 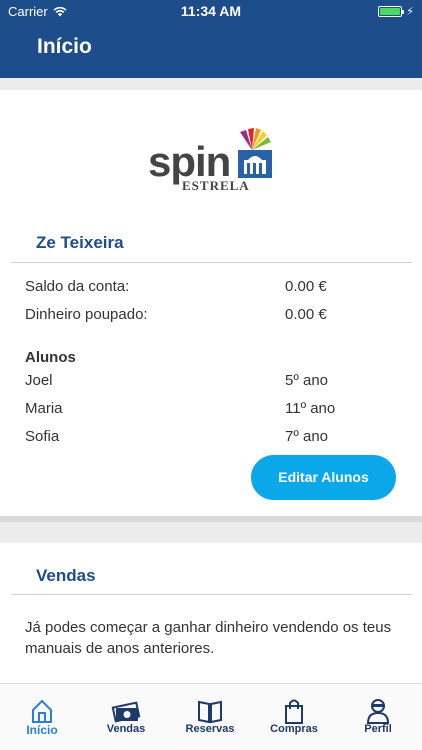 What do you see at coordinates (211, 314) in the screenshot?
I see `saved-row: Dinheiro poupado: 0.00 €` at bounding box center [211, 314].